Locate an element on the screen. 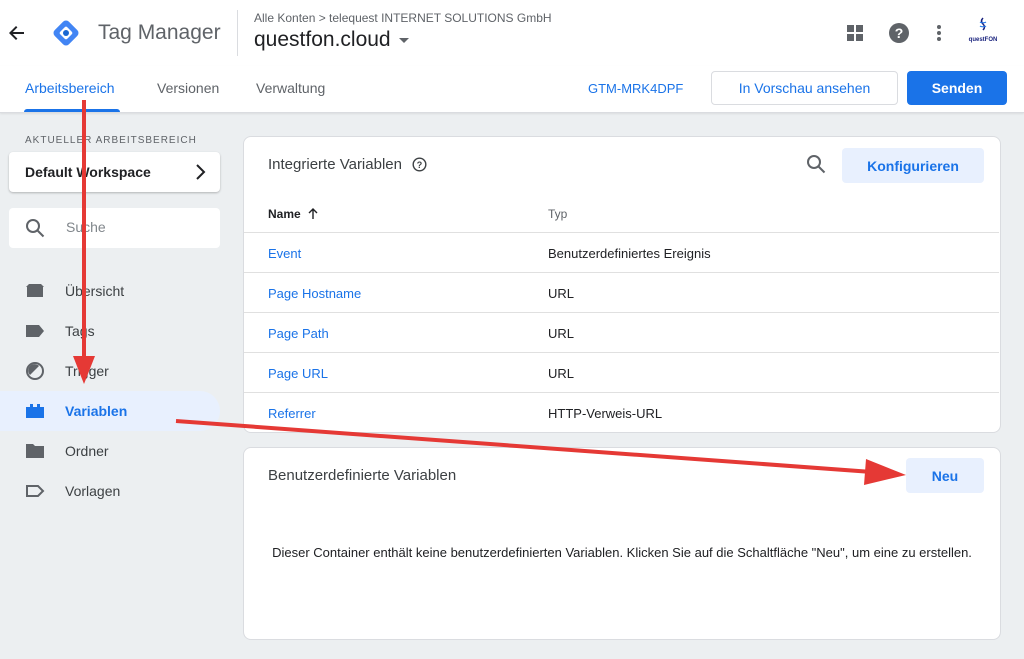 The width and height of the screenshot is (1024, 659). table-row: Event Benutzerdefiniertes Ereignis is located at coordinates (621, 252).